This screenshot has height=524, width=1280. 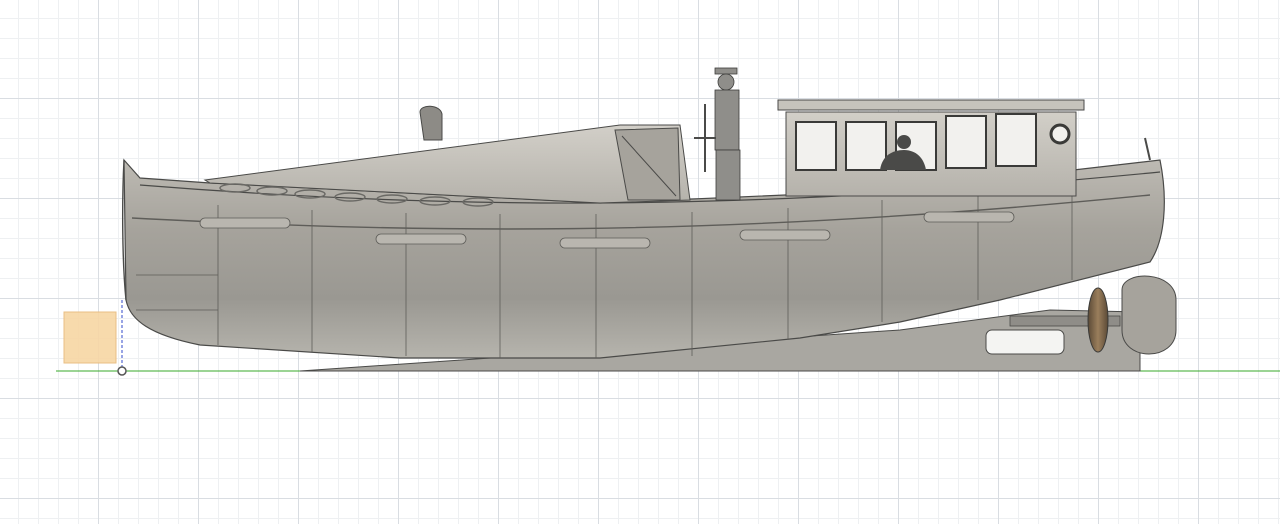 I want to click on rudder, so click(x=1149, y=315).